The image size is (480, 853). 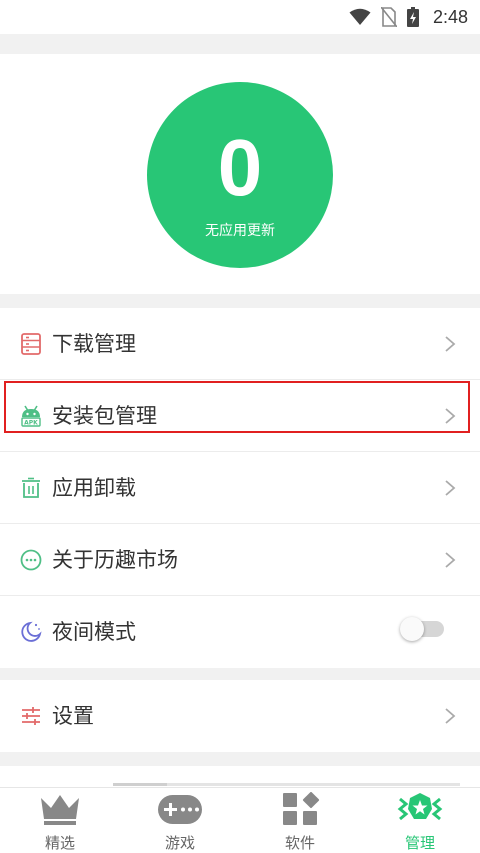 I want to click on settings-menu: 设置, so click(x=240, y=716).